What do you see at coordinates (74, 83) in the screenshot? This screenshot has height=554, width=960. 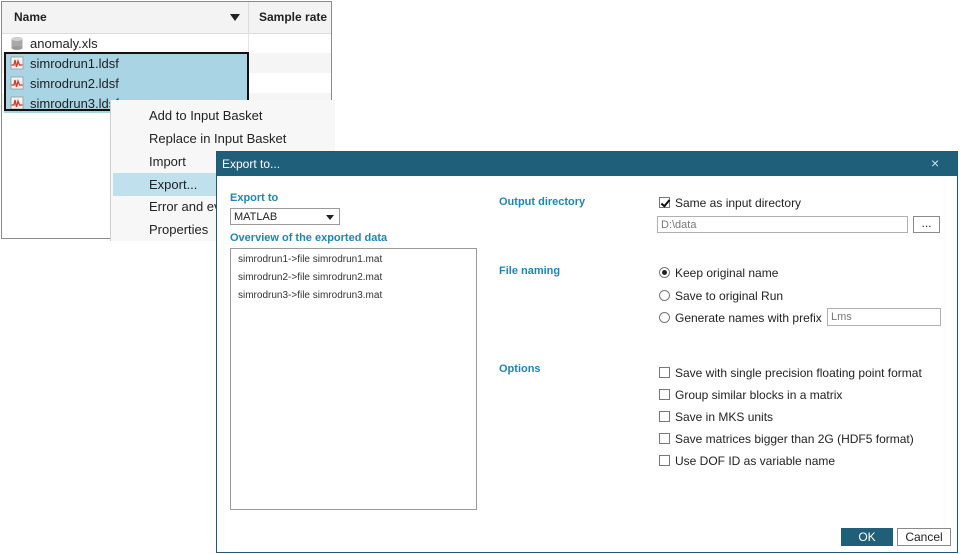 I see `file-name: simrodrun2.ldsf` at bounding box center [74, 83].